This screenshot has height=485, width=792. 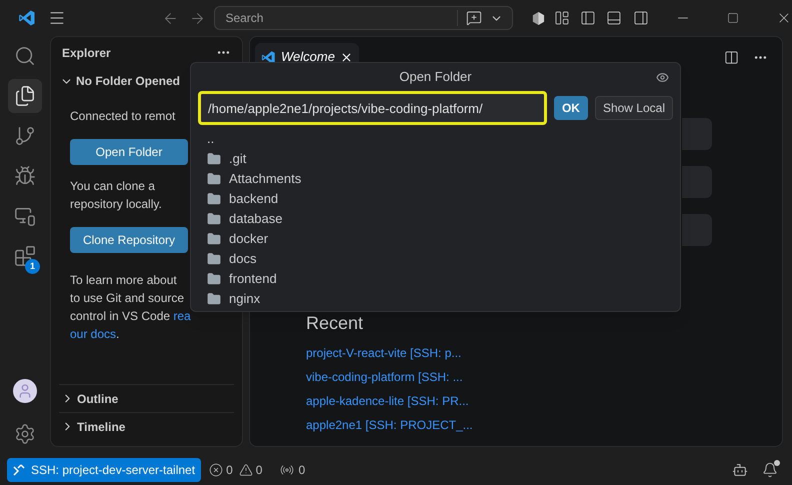 I want to click on blocks-icon, so click(x=25, y=256).